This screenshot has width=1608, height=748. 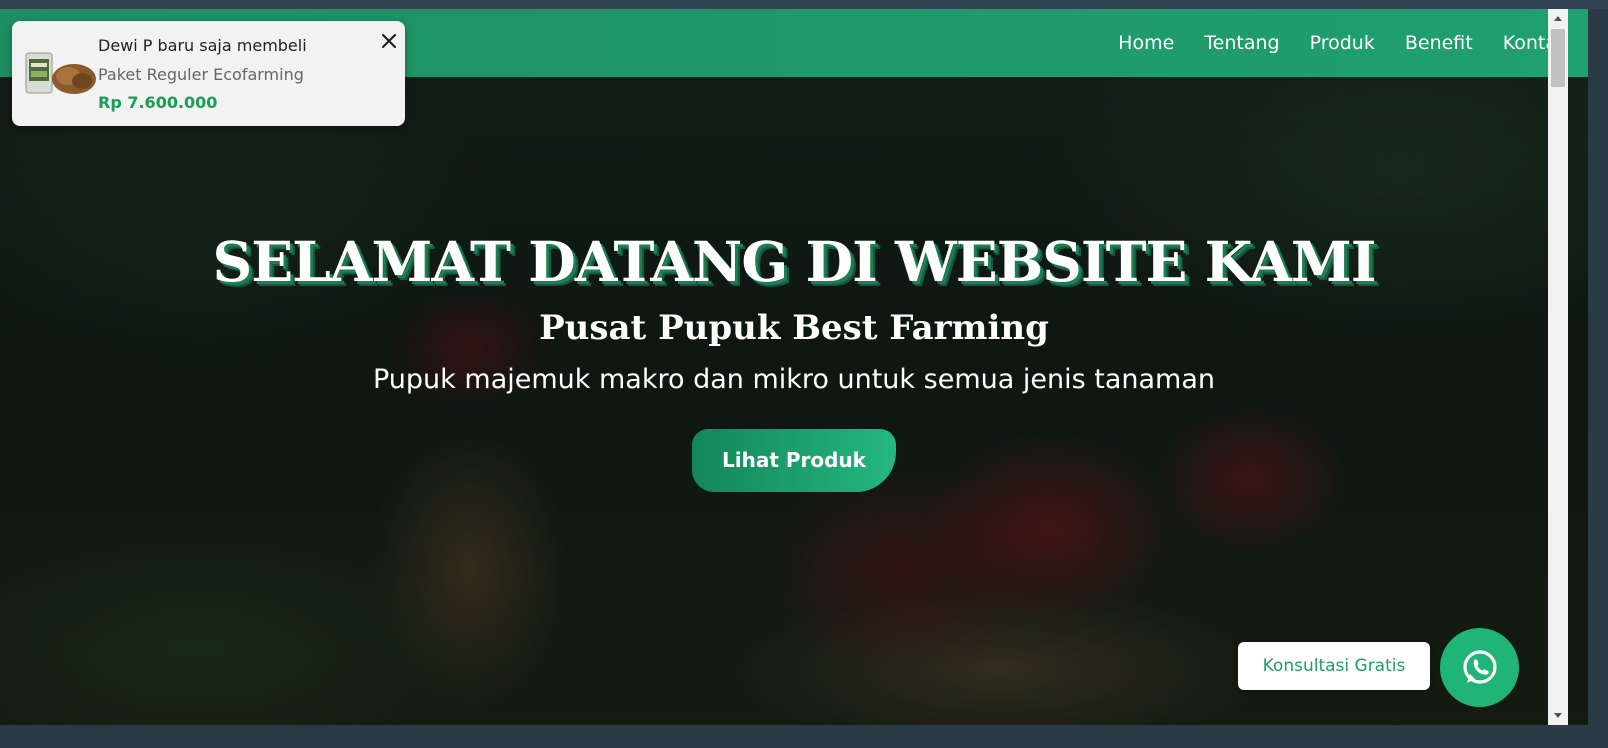 I want to click on nav-link-benefit: Benefit, so click(x=1439, y=43).